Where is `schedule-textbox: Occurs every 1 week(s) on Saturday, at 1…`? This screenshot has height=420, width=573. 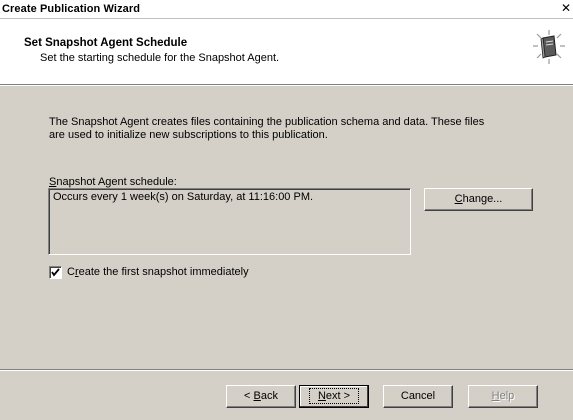
schedule-textbox: Occurs every 1 week(s) on Saturday, at 1… is located at coordinates (229, 221).